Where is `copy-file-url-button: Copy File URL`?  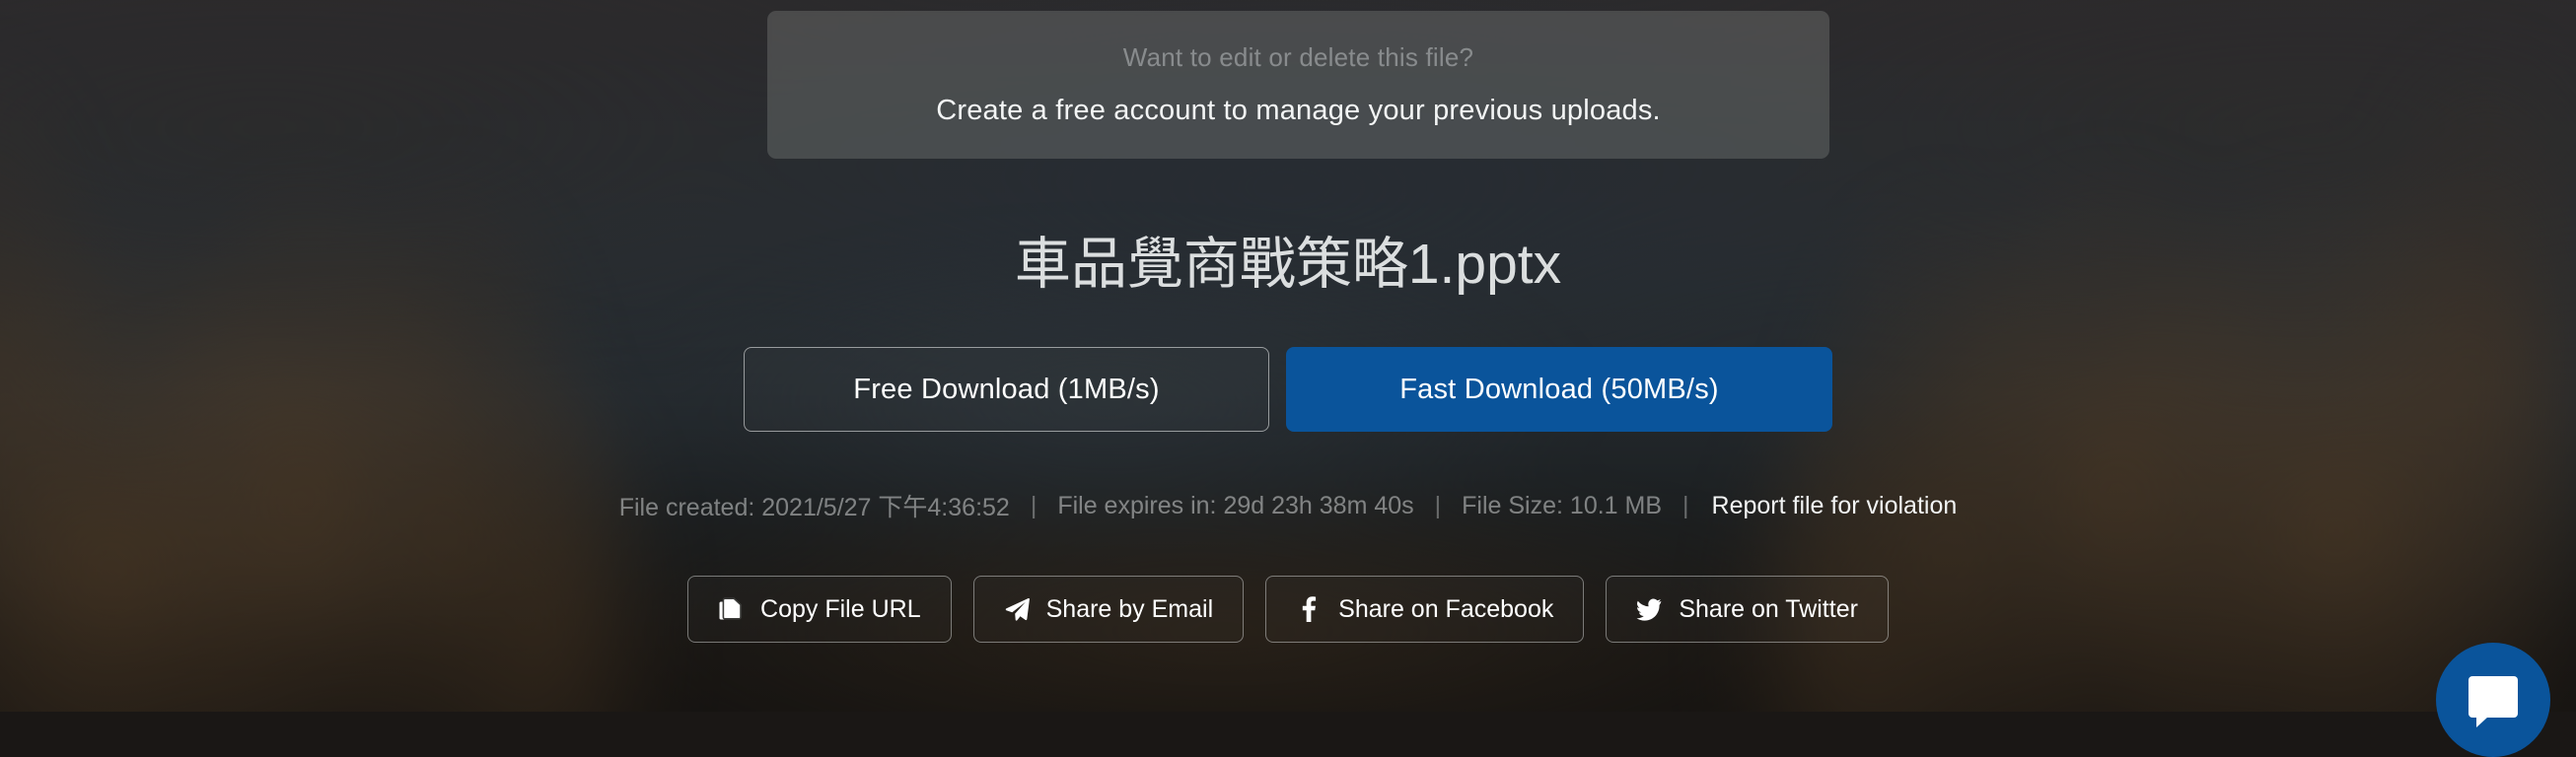 copy-file-url-button: Copy File URL is located at coordinates (819, 609).